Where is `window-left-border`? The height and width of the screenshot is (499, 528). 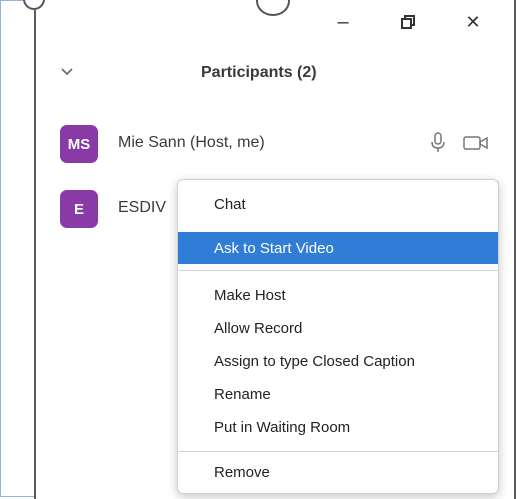 window-left-border is located at coordinates (35, 254).